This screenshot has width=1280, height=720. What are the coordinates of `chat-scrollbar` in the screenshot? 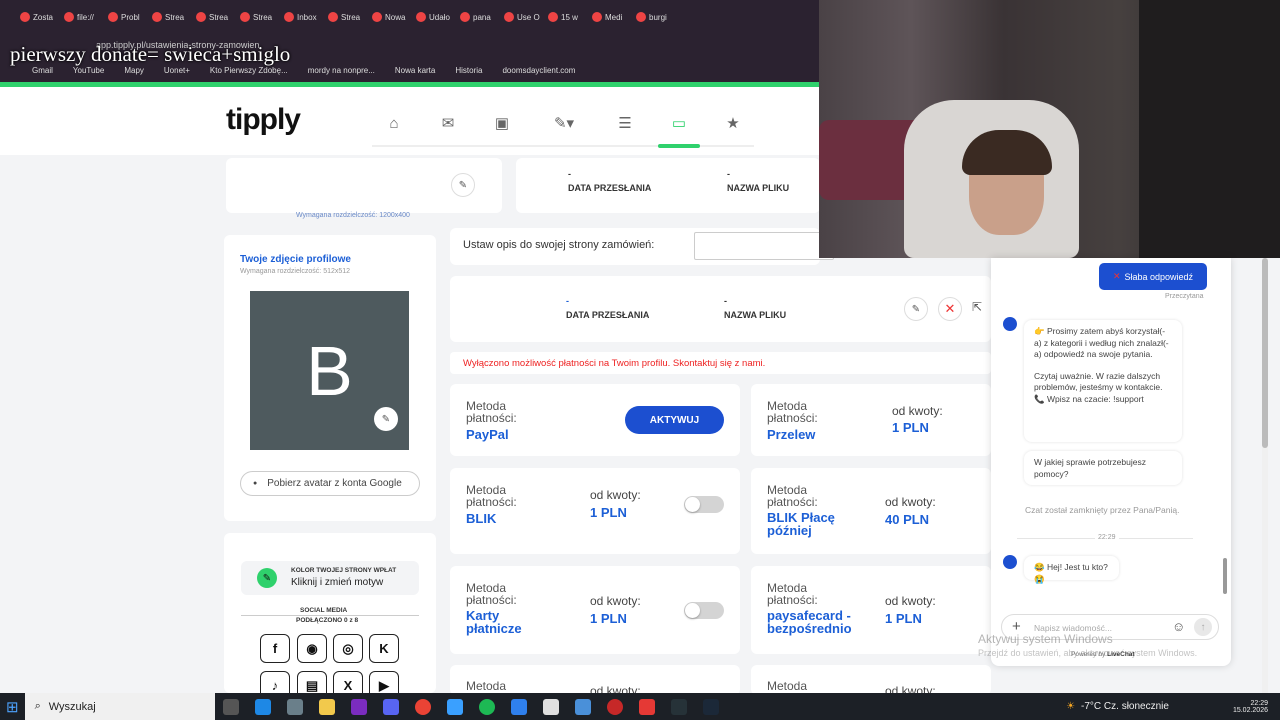 It's located at (1225, 576).